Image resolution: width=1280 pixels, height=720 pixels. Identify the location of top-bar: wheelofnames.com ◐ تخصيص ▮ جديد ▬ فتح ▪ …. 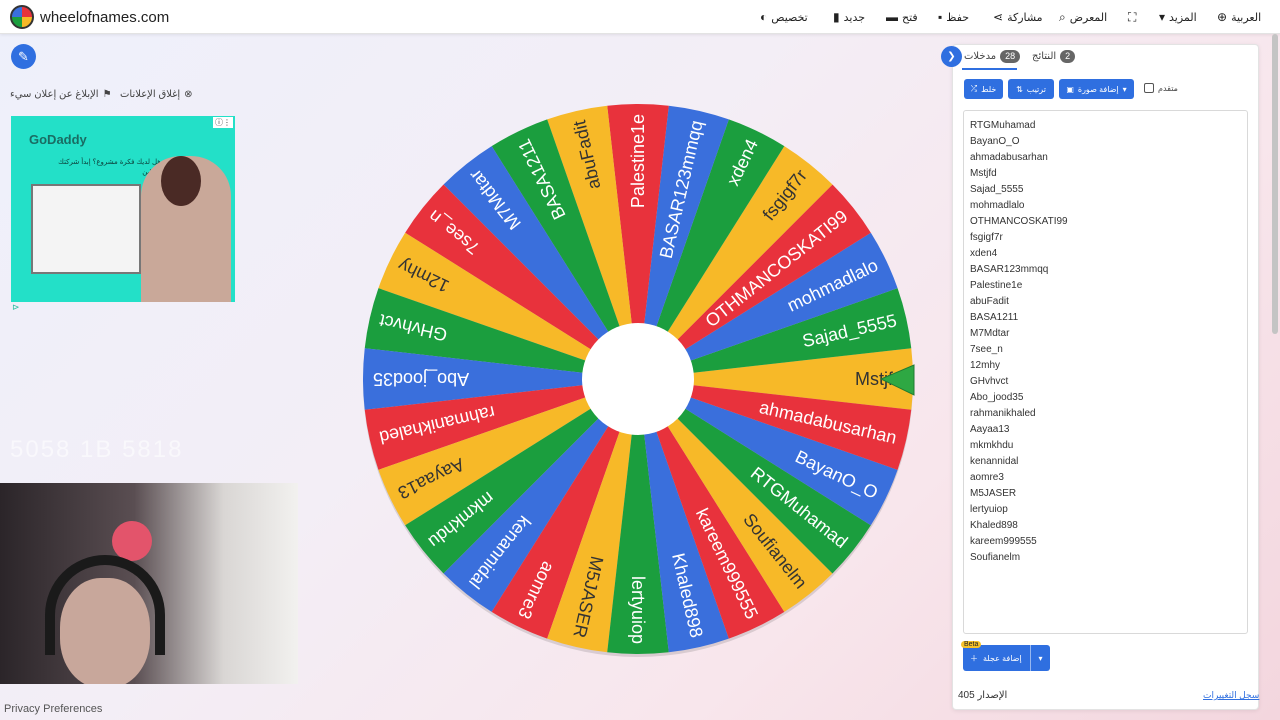
(640, 17).